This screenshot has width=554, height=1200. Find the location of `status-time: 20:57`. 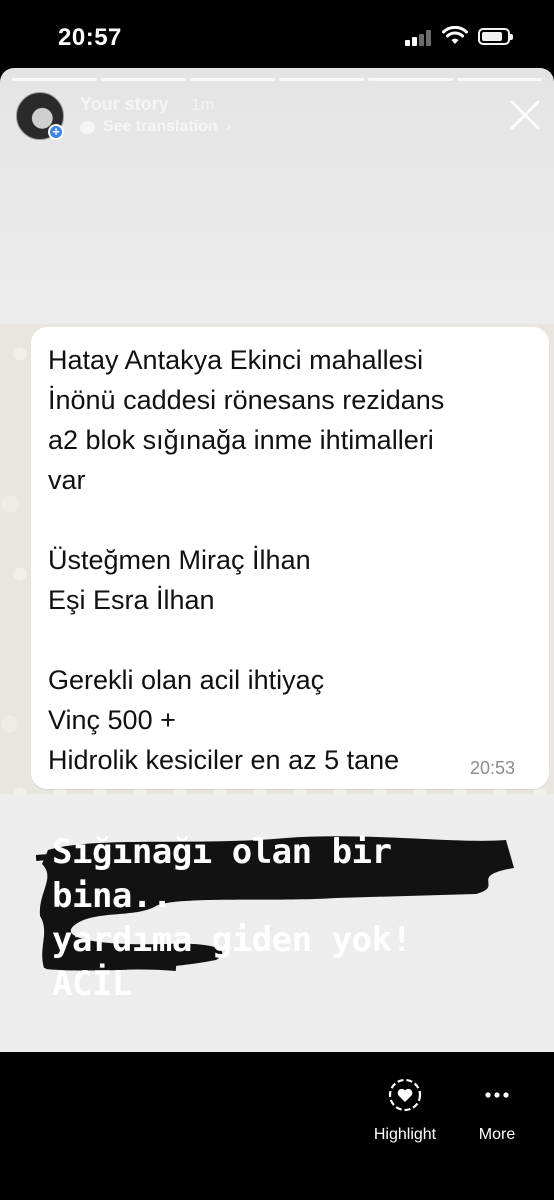

status-time: 20:57 is located at coordinates (90, 37).